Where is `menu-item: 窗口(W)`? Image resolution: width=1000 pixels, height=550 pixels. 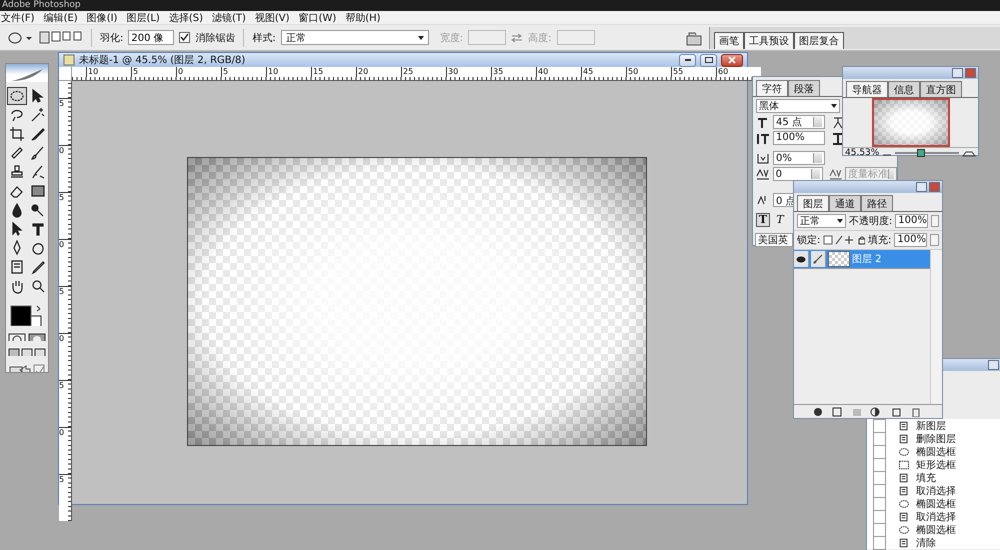 menu-item: 窗口(W) is located at coordinates (317, 17).